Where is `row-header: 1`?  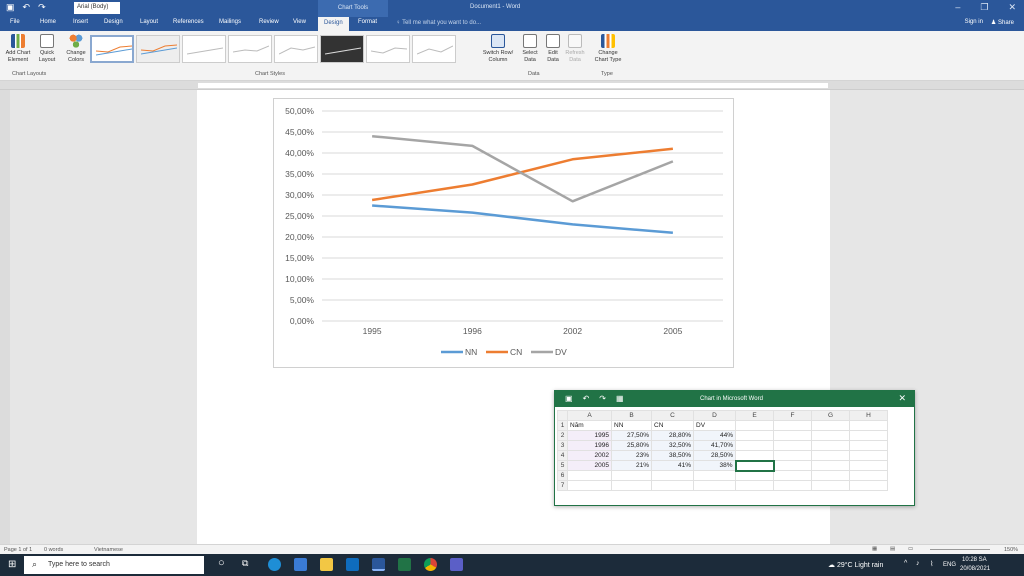 row-header: 1 is located at coordinates (562, 425).